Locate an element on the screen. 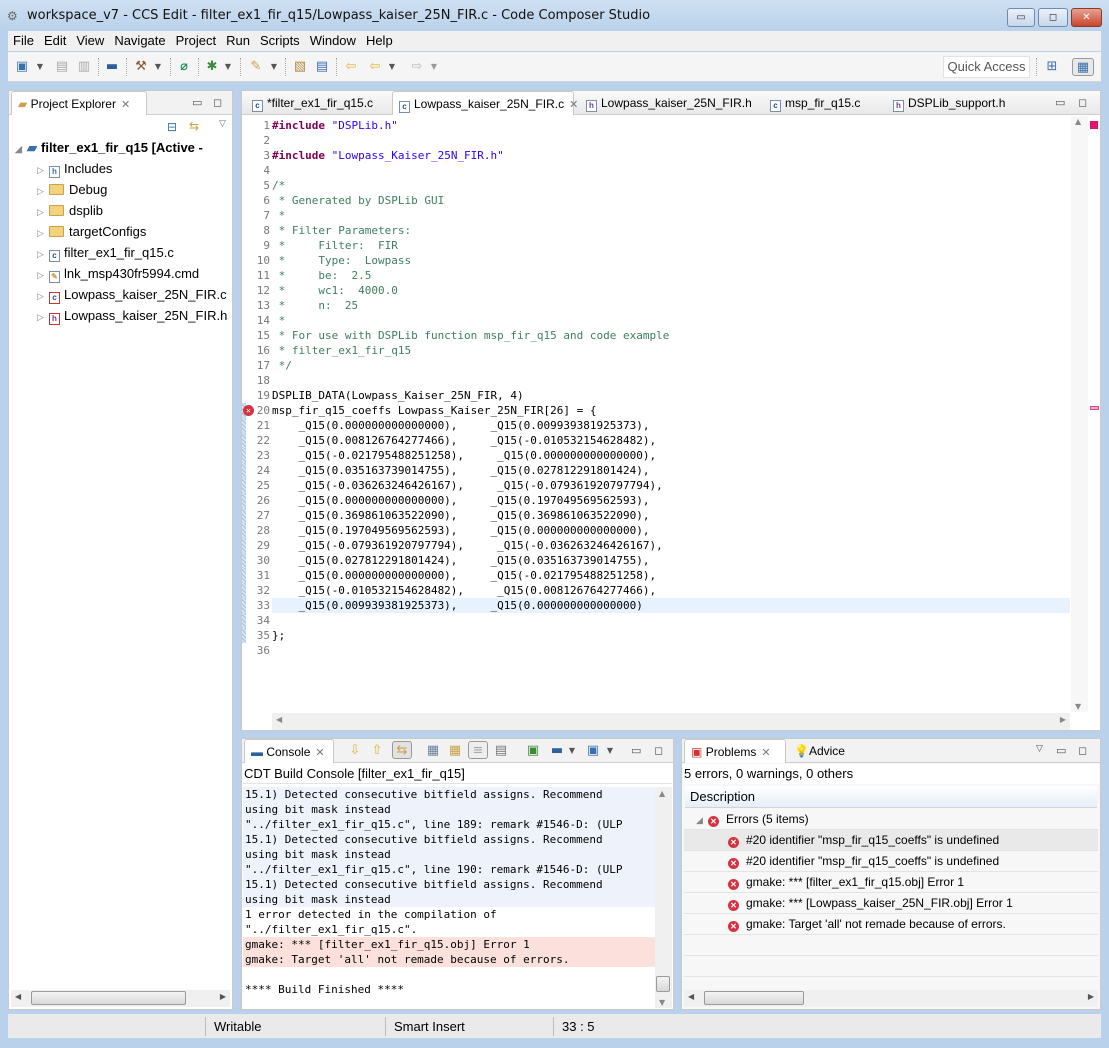 The width and height of the screenshot is (1109, 1048). menu-window: Window is located at coordinates (333, 41).